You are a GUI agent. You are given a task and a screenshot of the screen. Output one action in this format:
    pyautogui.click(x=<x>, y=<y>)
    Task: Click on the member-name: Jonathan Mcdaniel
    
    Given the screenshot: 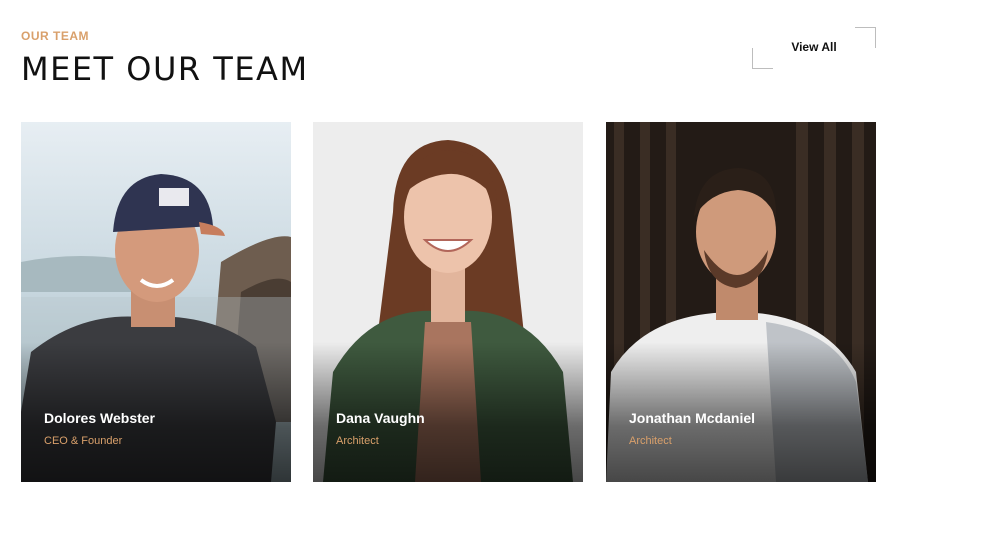 What is the action you would take?
    pyautogui.click(x=692, y=418)
    